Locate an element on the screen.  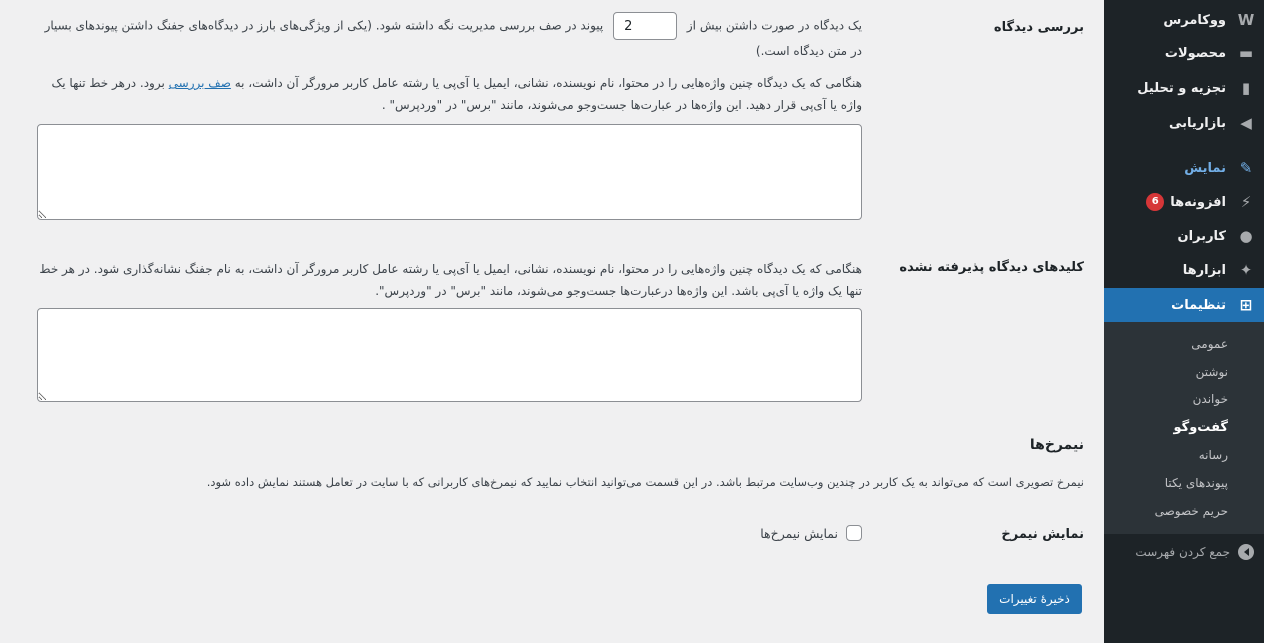
bar-chart-icon: ▮ is located at coordinates (1246, 88).